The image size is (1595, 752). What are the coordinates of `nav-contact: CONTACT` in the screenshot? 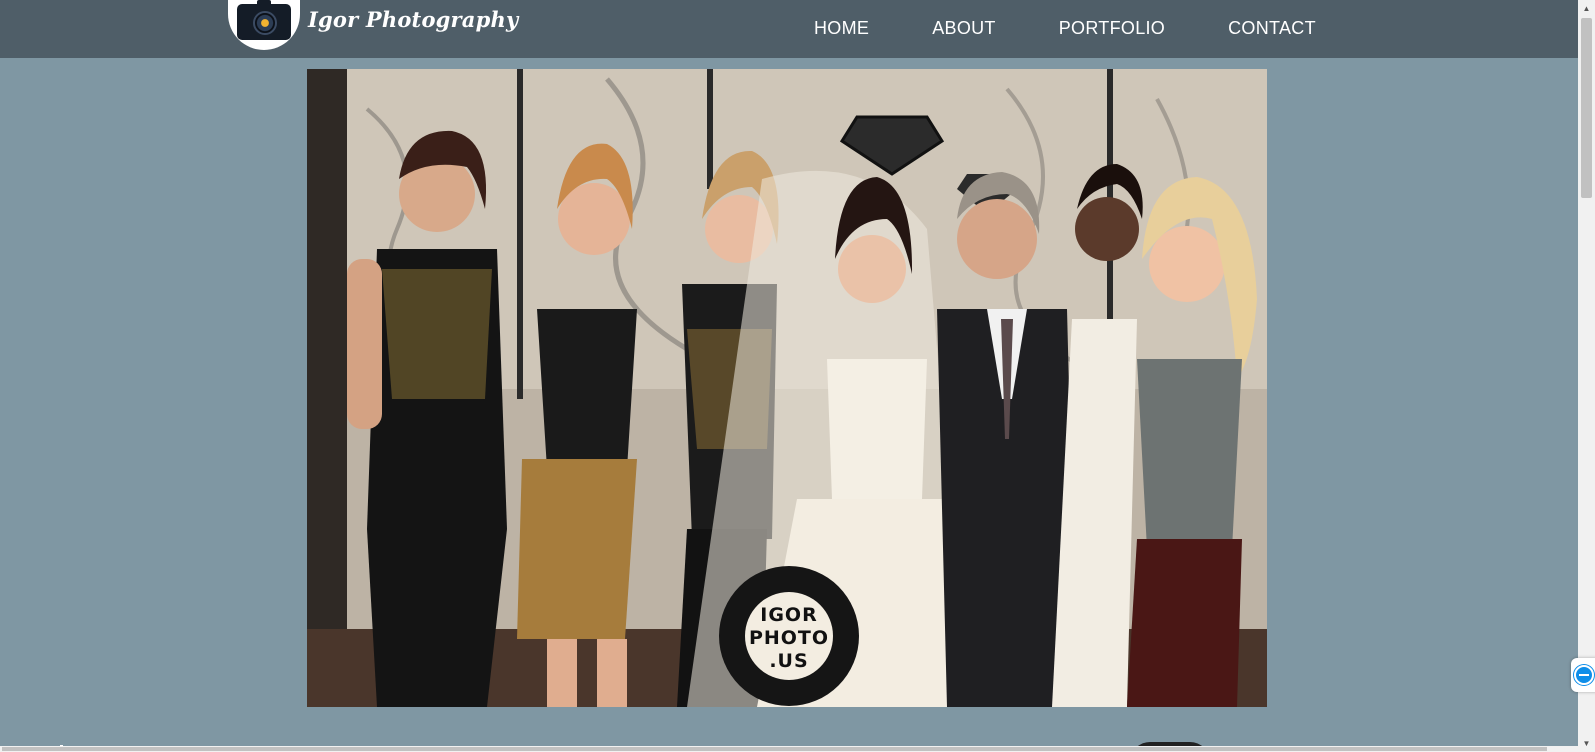 It's located at (1272, 28).